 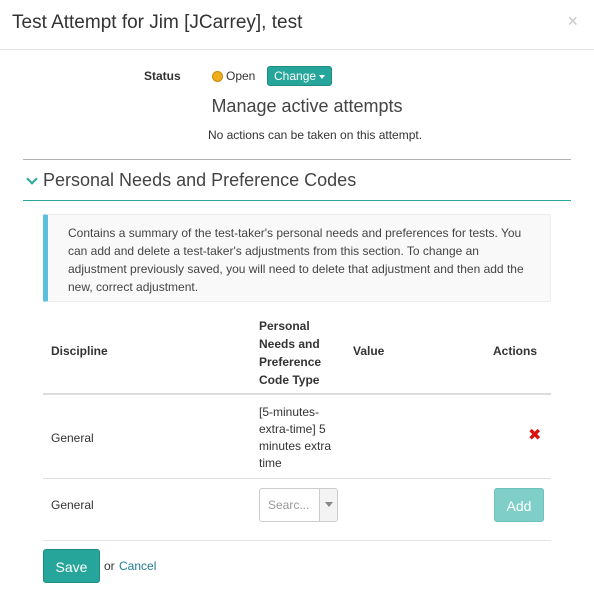 What do you see at coordinates (157, 22) in the screenshot?
I see `modal-title: Test Attempt for Jim [JCarrey], test` at bounding box center [157, 22].